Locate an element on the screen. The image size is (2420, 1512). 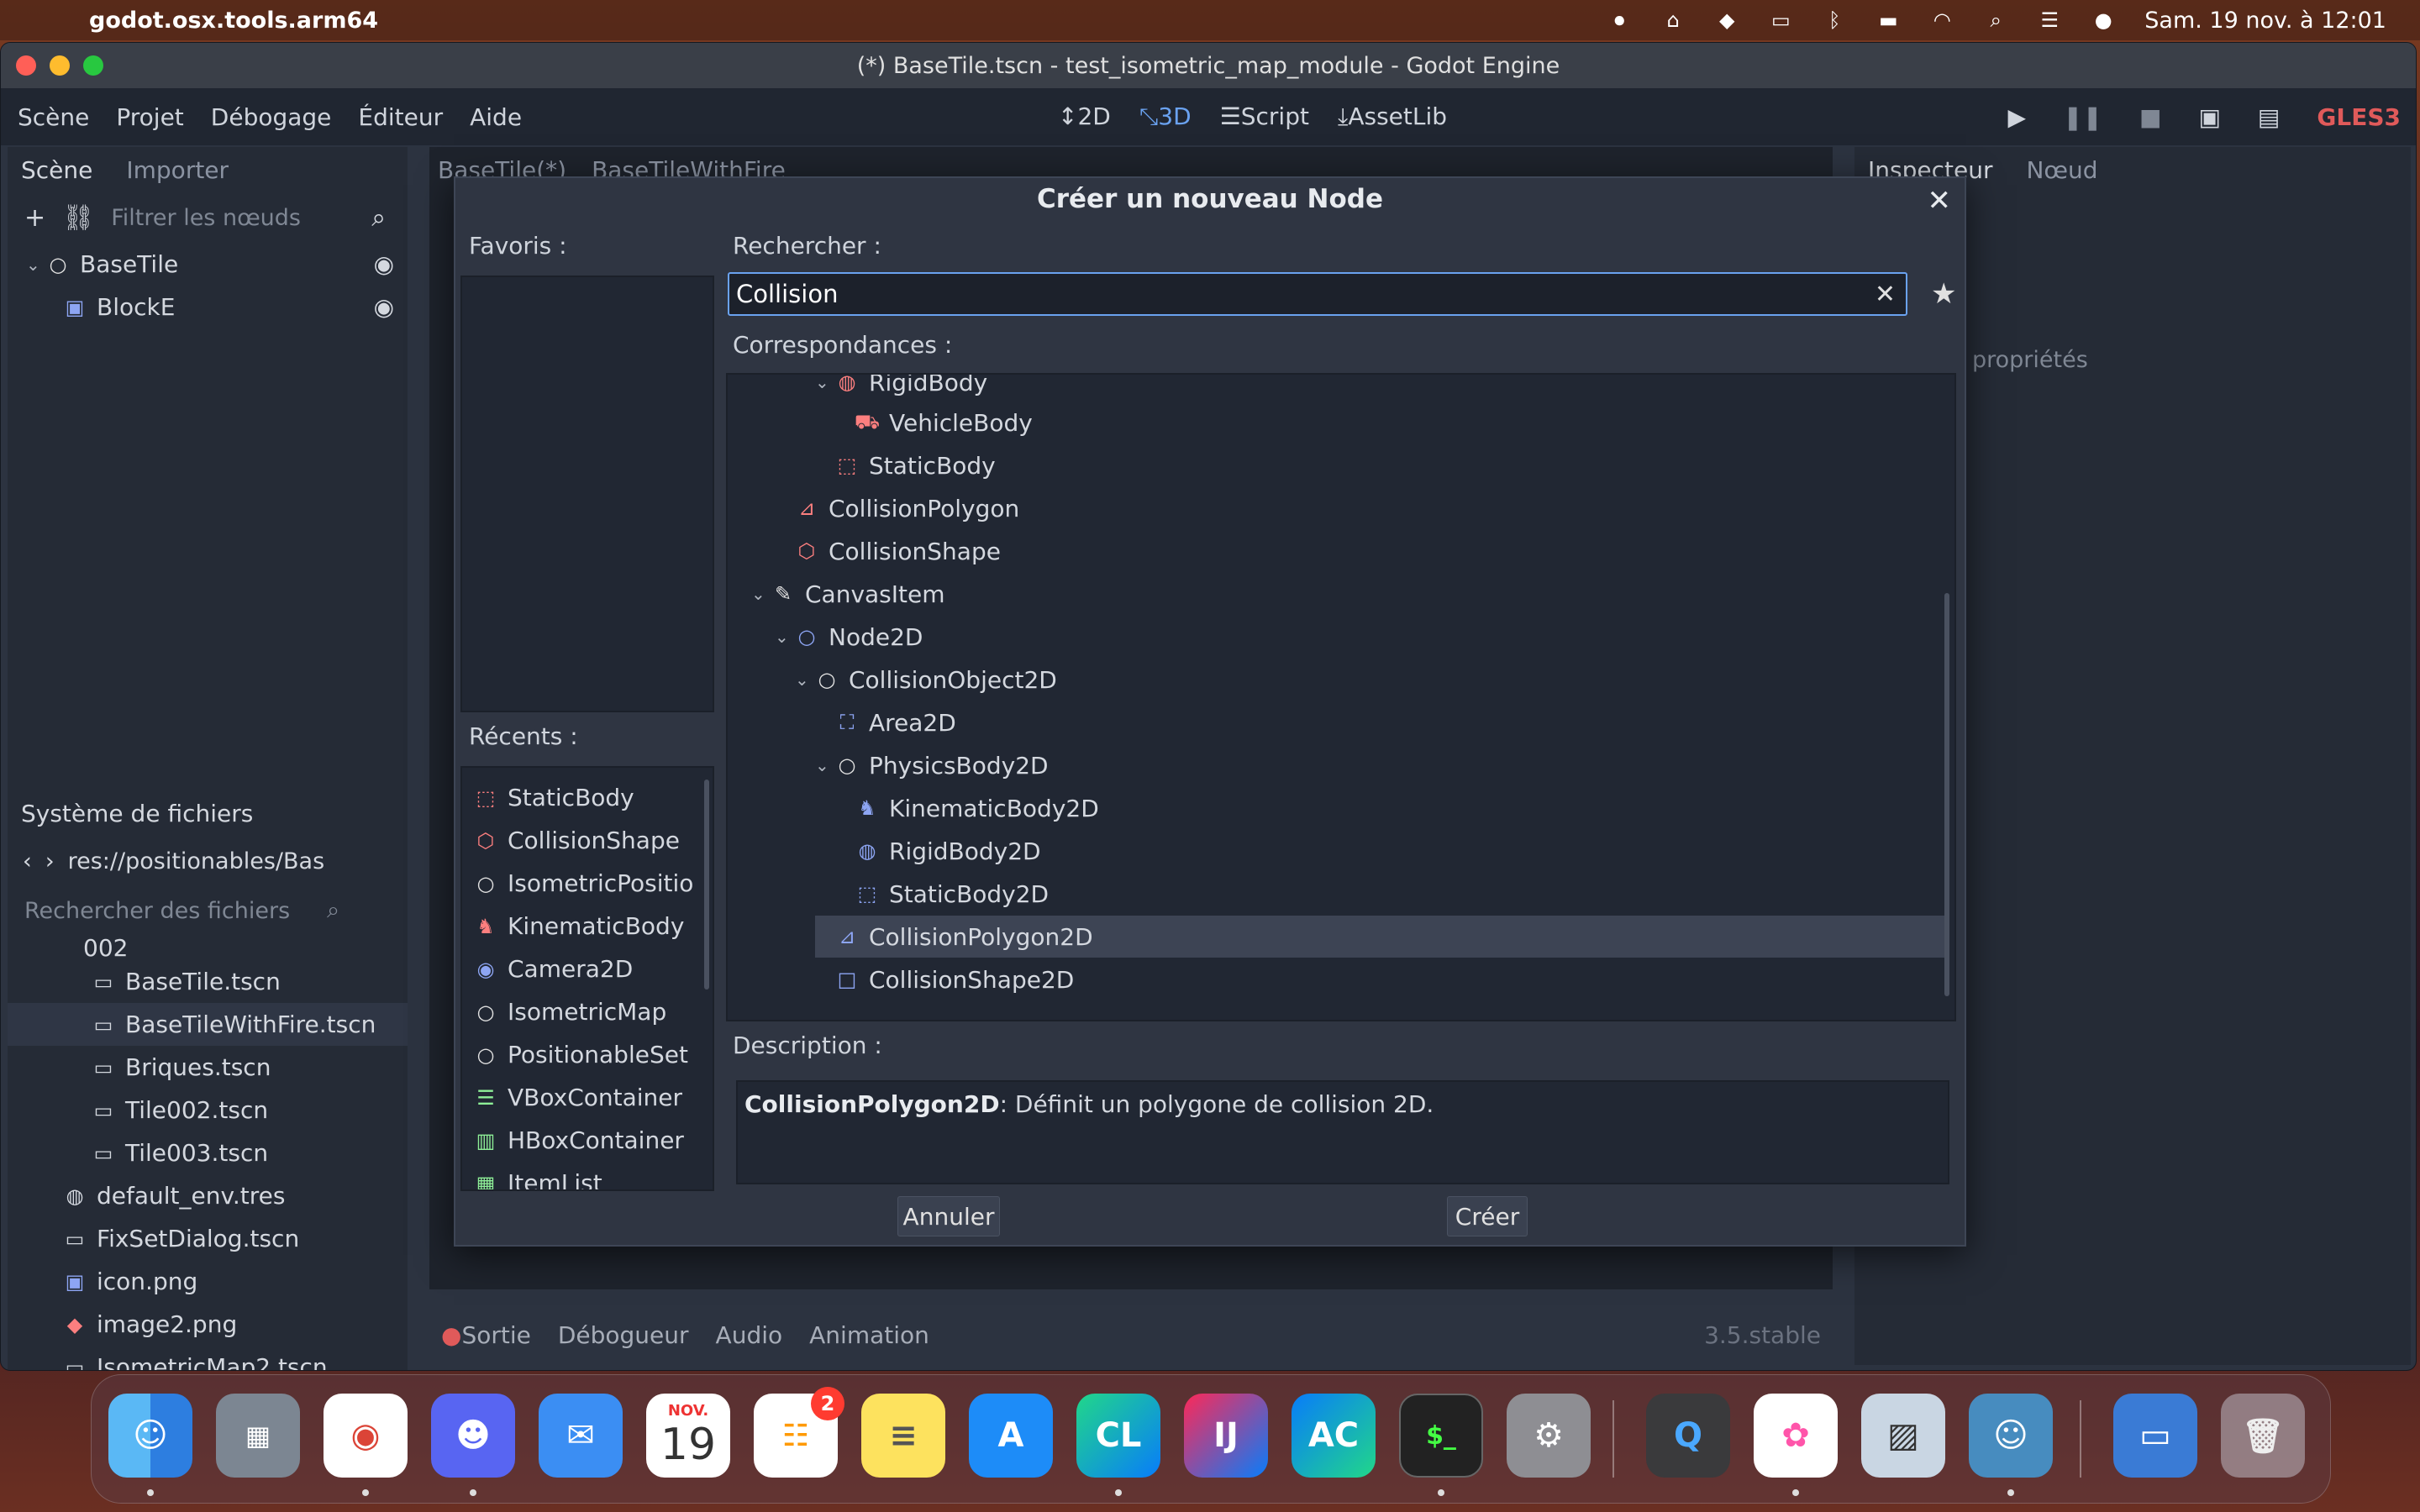
menubar-app-name: godot.osx.tools.arm64 is located at coordinates (233, 21).